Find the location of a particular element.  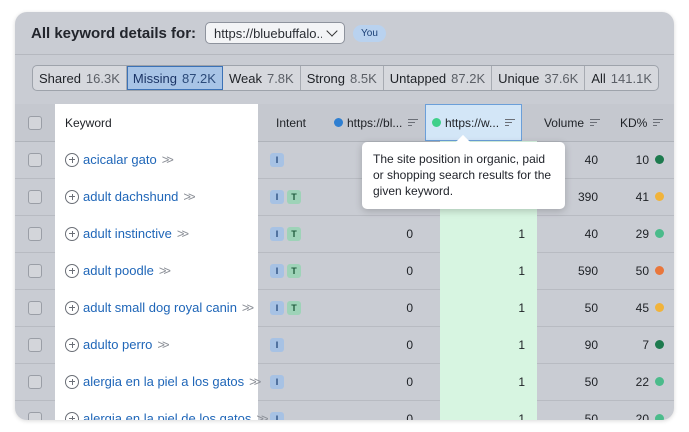

keyword-link: alergia en la piel de los gatos is located at coordinates (167, 415).